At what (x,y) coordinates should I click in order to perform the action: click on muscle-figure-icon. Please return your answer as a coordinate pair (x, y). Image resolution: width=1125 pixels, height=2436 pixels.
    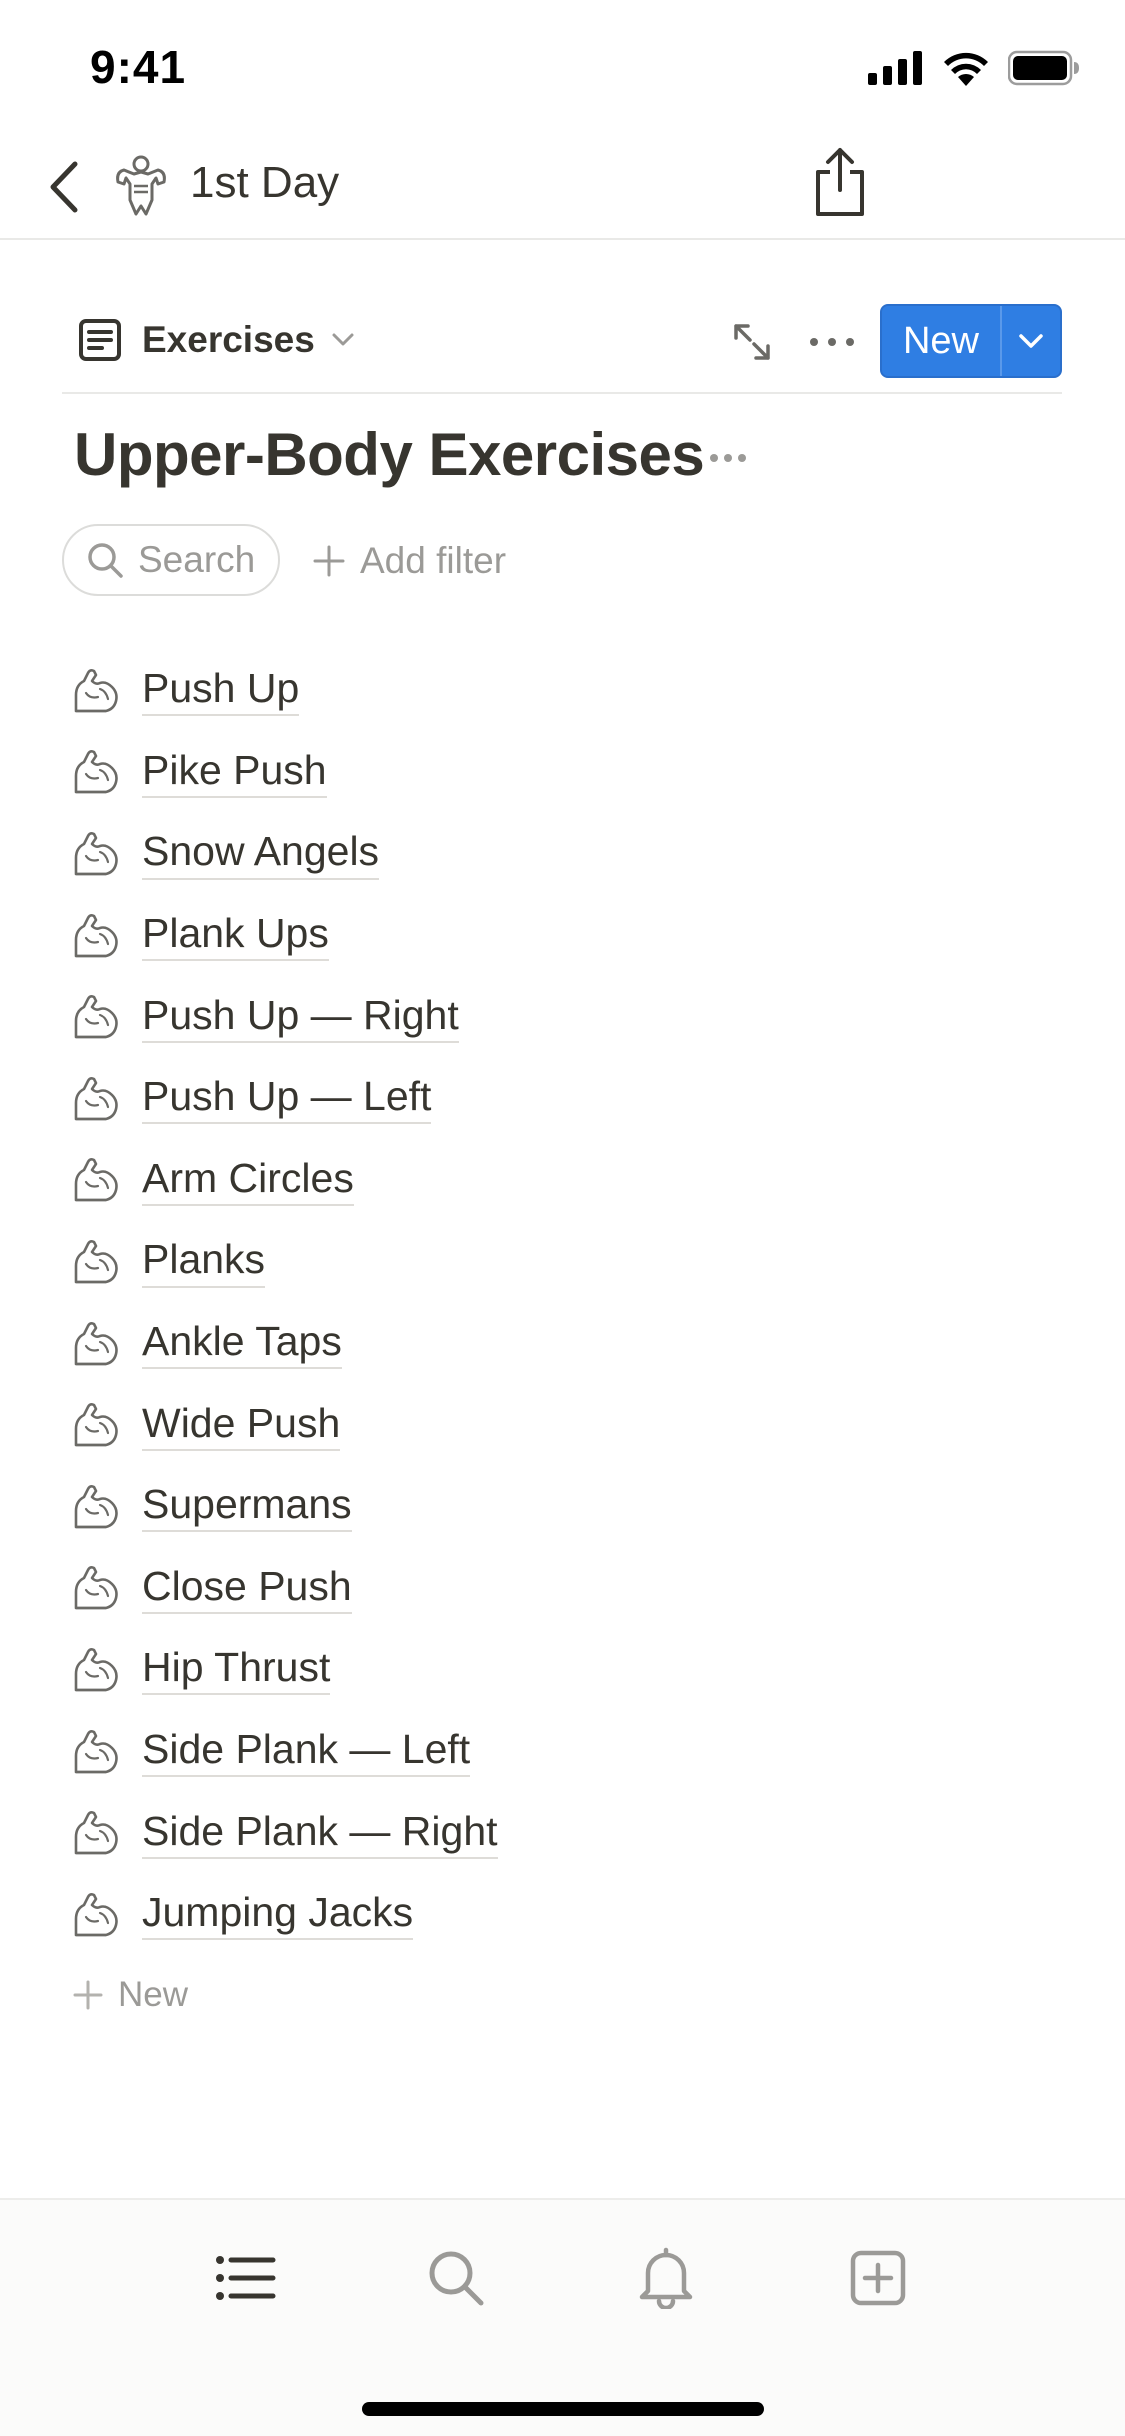
    Looking at the image, I should click on (141, 185).